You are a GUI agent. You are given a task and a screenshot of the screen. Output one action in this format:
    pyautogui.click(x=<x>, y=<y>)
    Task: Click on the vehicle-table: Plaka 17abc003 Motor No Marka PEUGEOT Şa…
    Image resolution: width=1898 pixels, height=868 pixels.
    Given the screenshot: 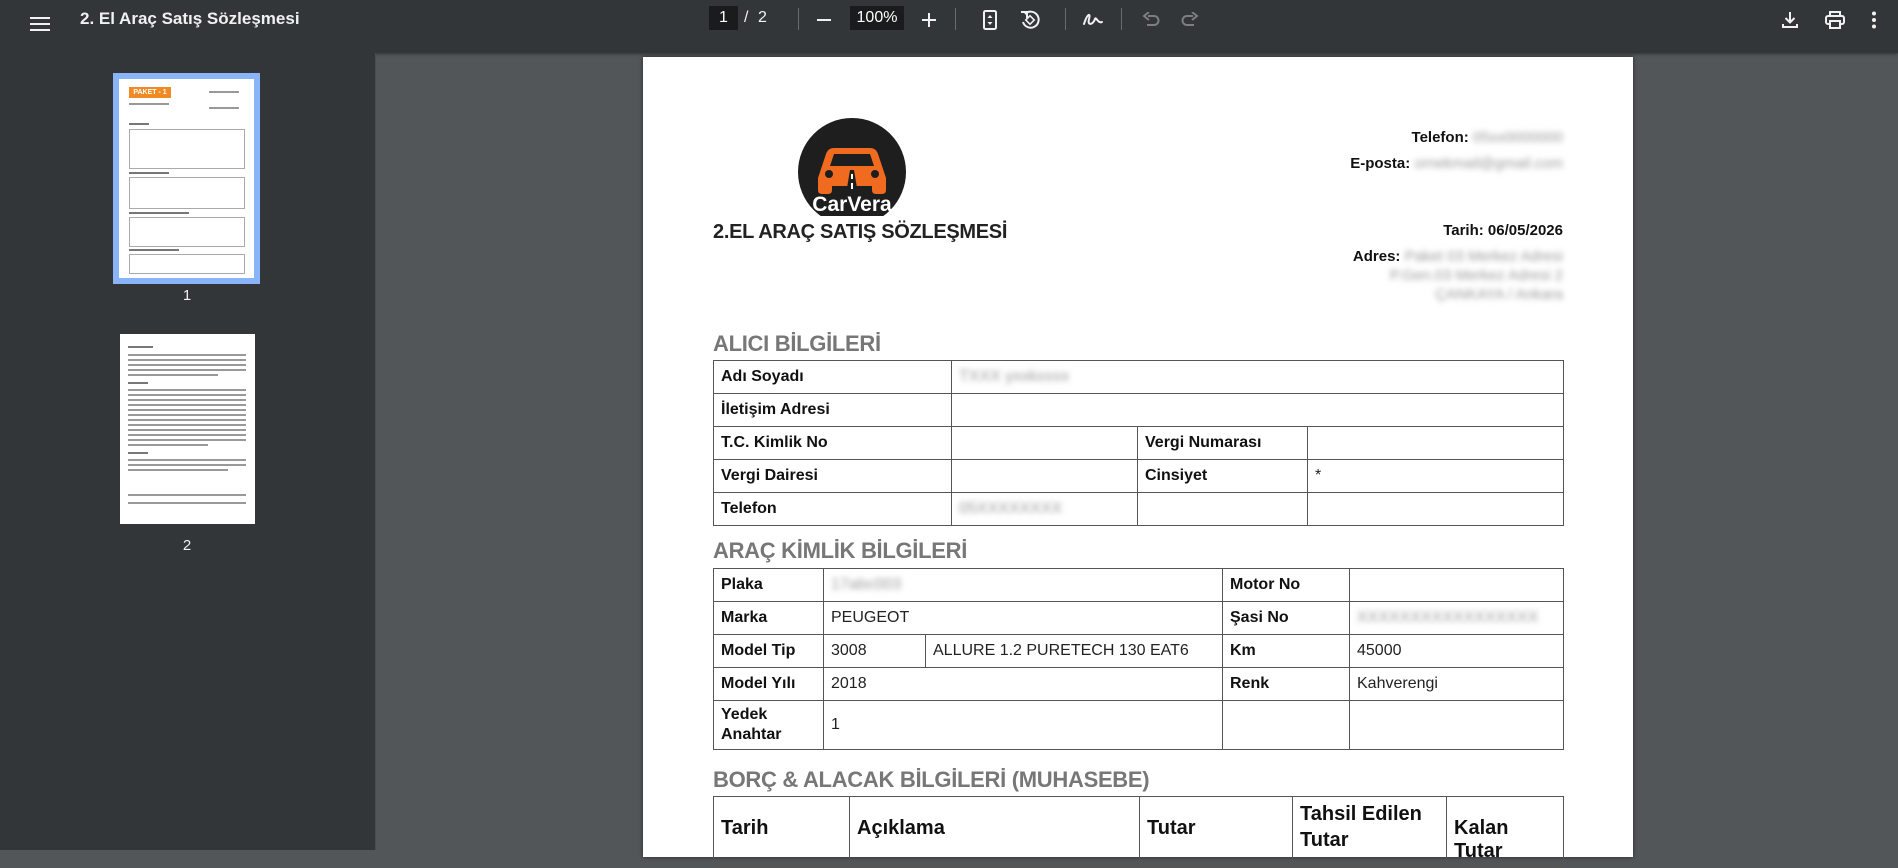 What is the action you would take?
    pyautogui.click(x=1138, y=659)
    